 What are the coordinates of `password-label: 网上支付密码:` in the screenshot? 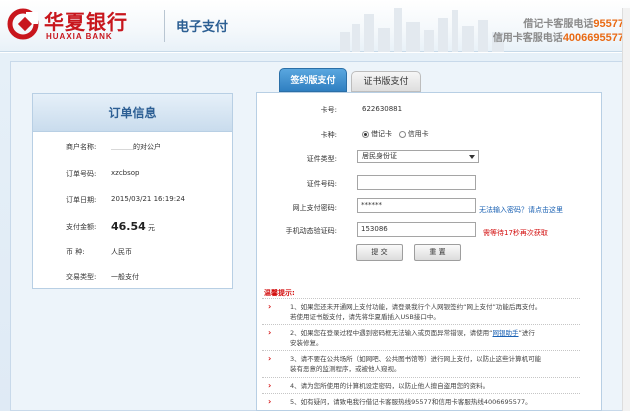 It's located at (314, 208).